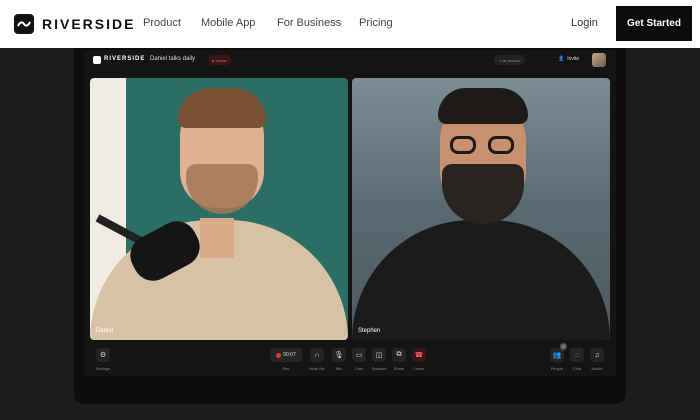 Image resolution: width=700 pixels, height=420 pixels. I want to click on media-icon: ♫, so click(597, 355).